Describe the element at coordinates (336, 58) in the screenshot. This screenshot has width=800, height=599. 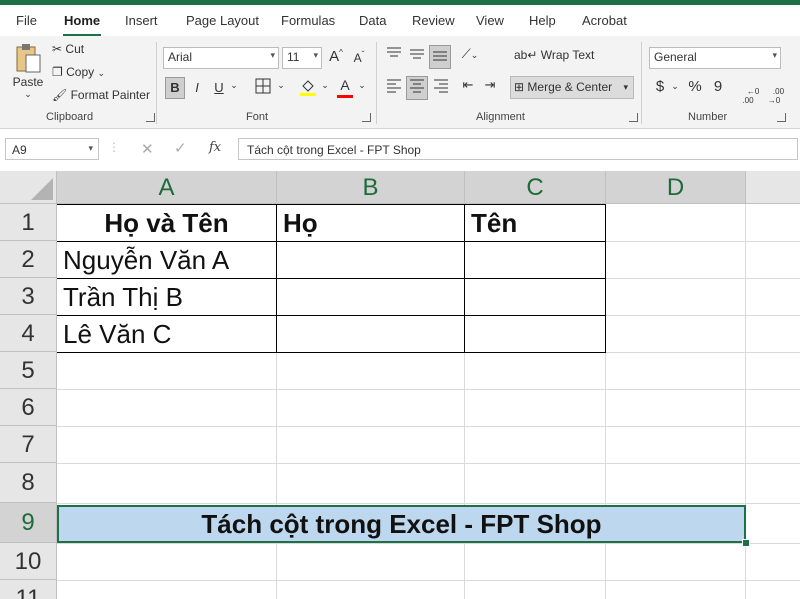
I see `increase-font-size-button: A^` at that location.